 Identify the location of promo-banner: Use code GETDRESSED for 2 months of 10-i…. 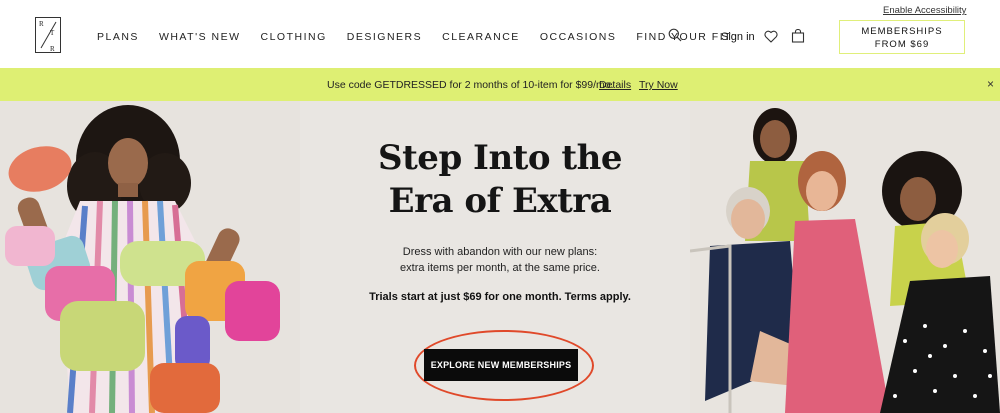
(500, 84).